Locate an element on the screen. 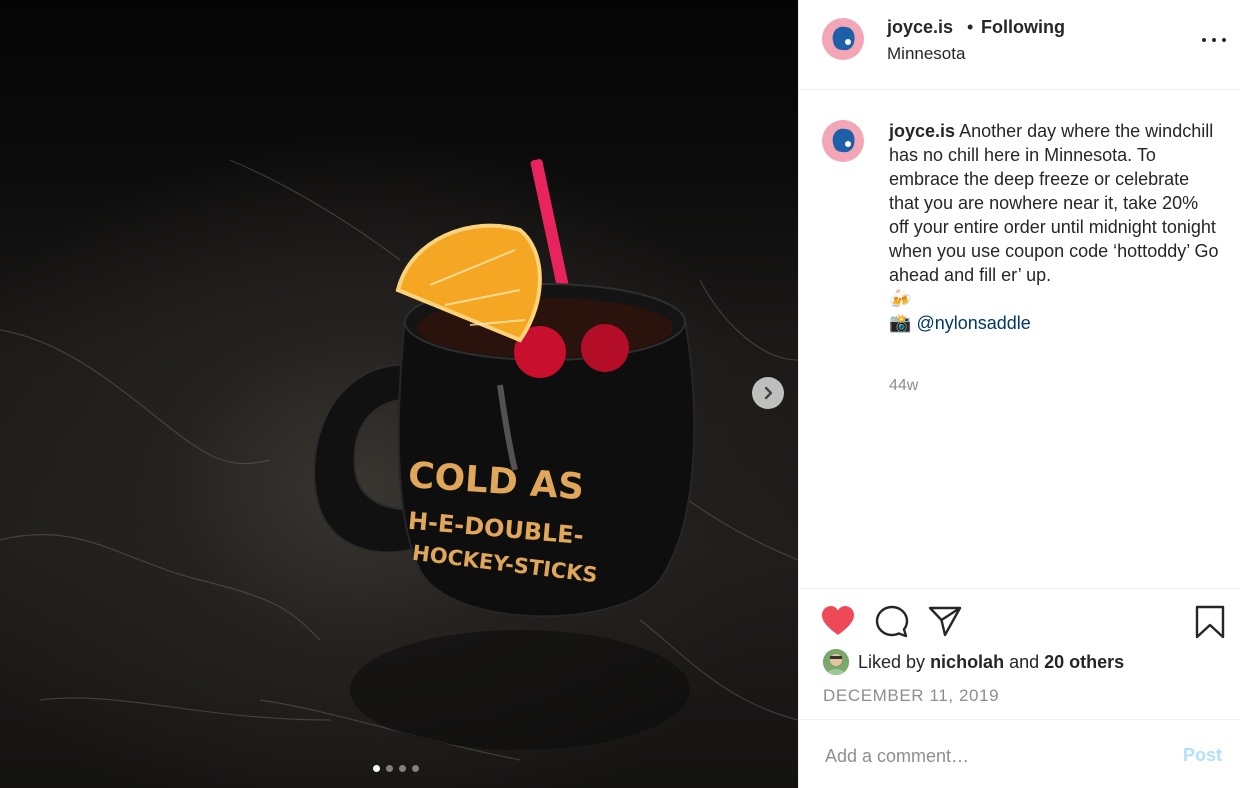 Image resolution: width=1240 pixels, height=788 pixels. caption-username: joyce.is is located at coordinates (922, 131).